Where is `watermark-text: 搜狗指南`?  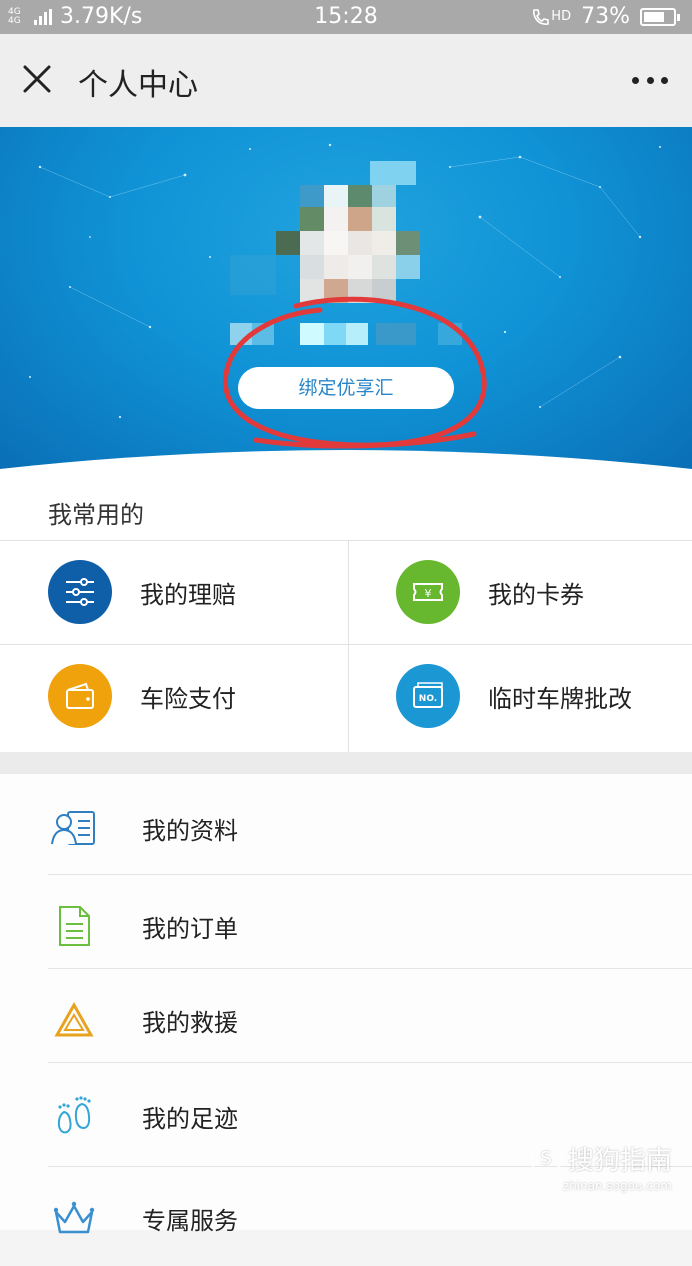
watermark-text: 搜狗指南 is located at coordinates (619, 1161).